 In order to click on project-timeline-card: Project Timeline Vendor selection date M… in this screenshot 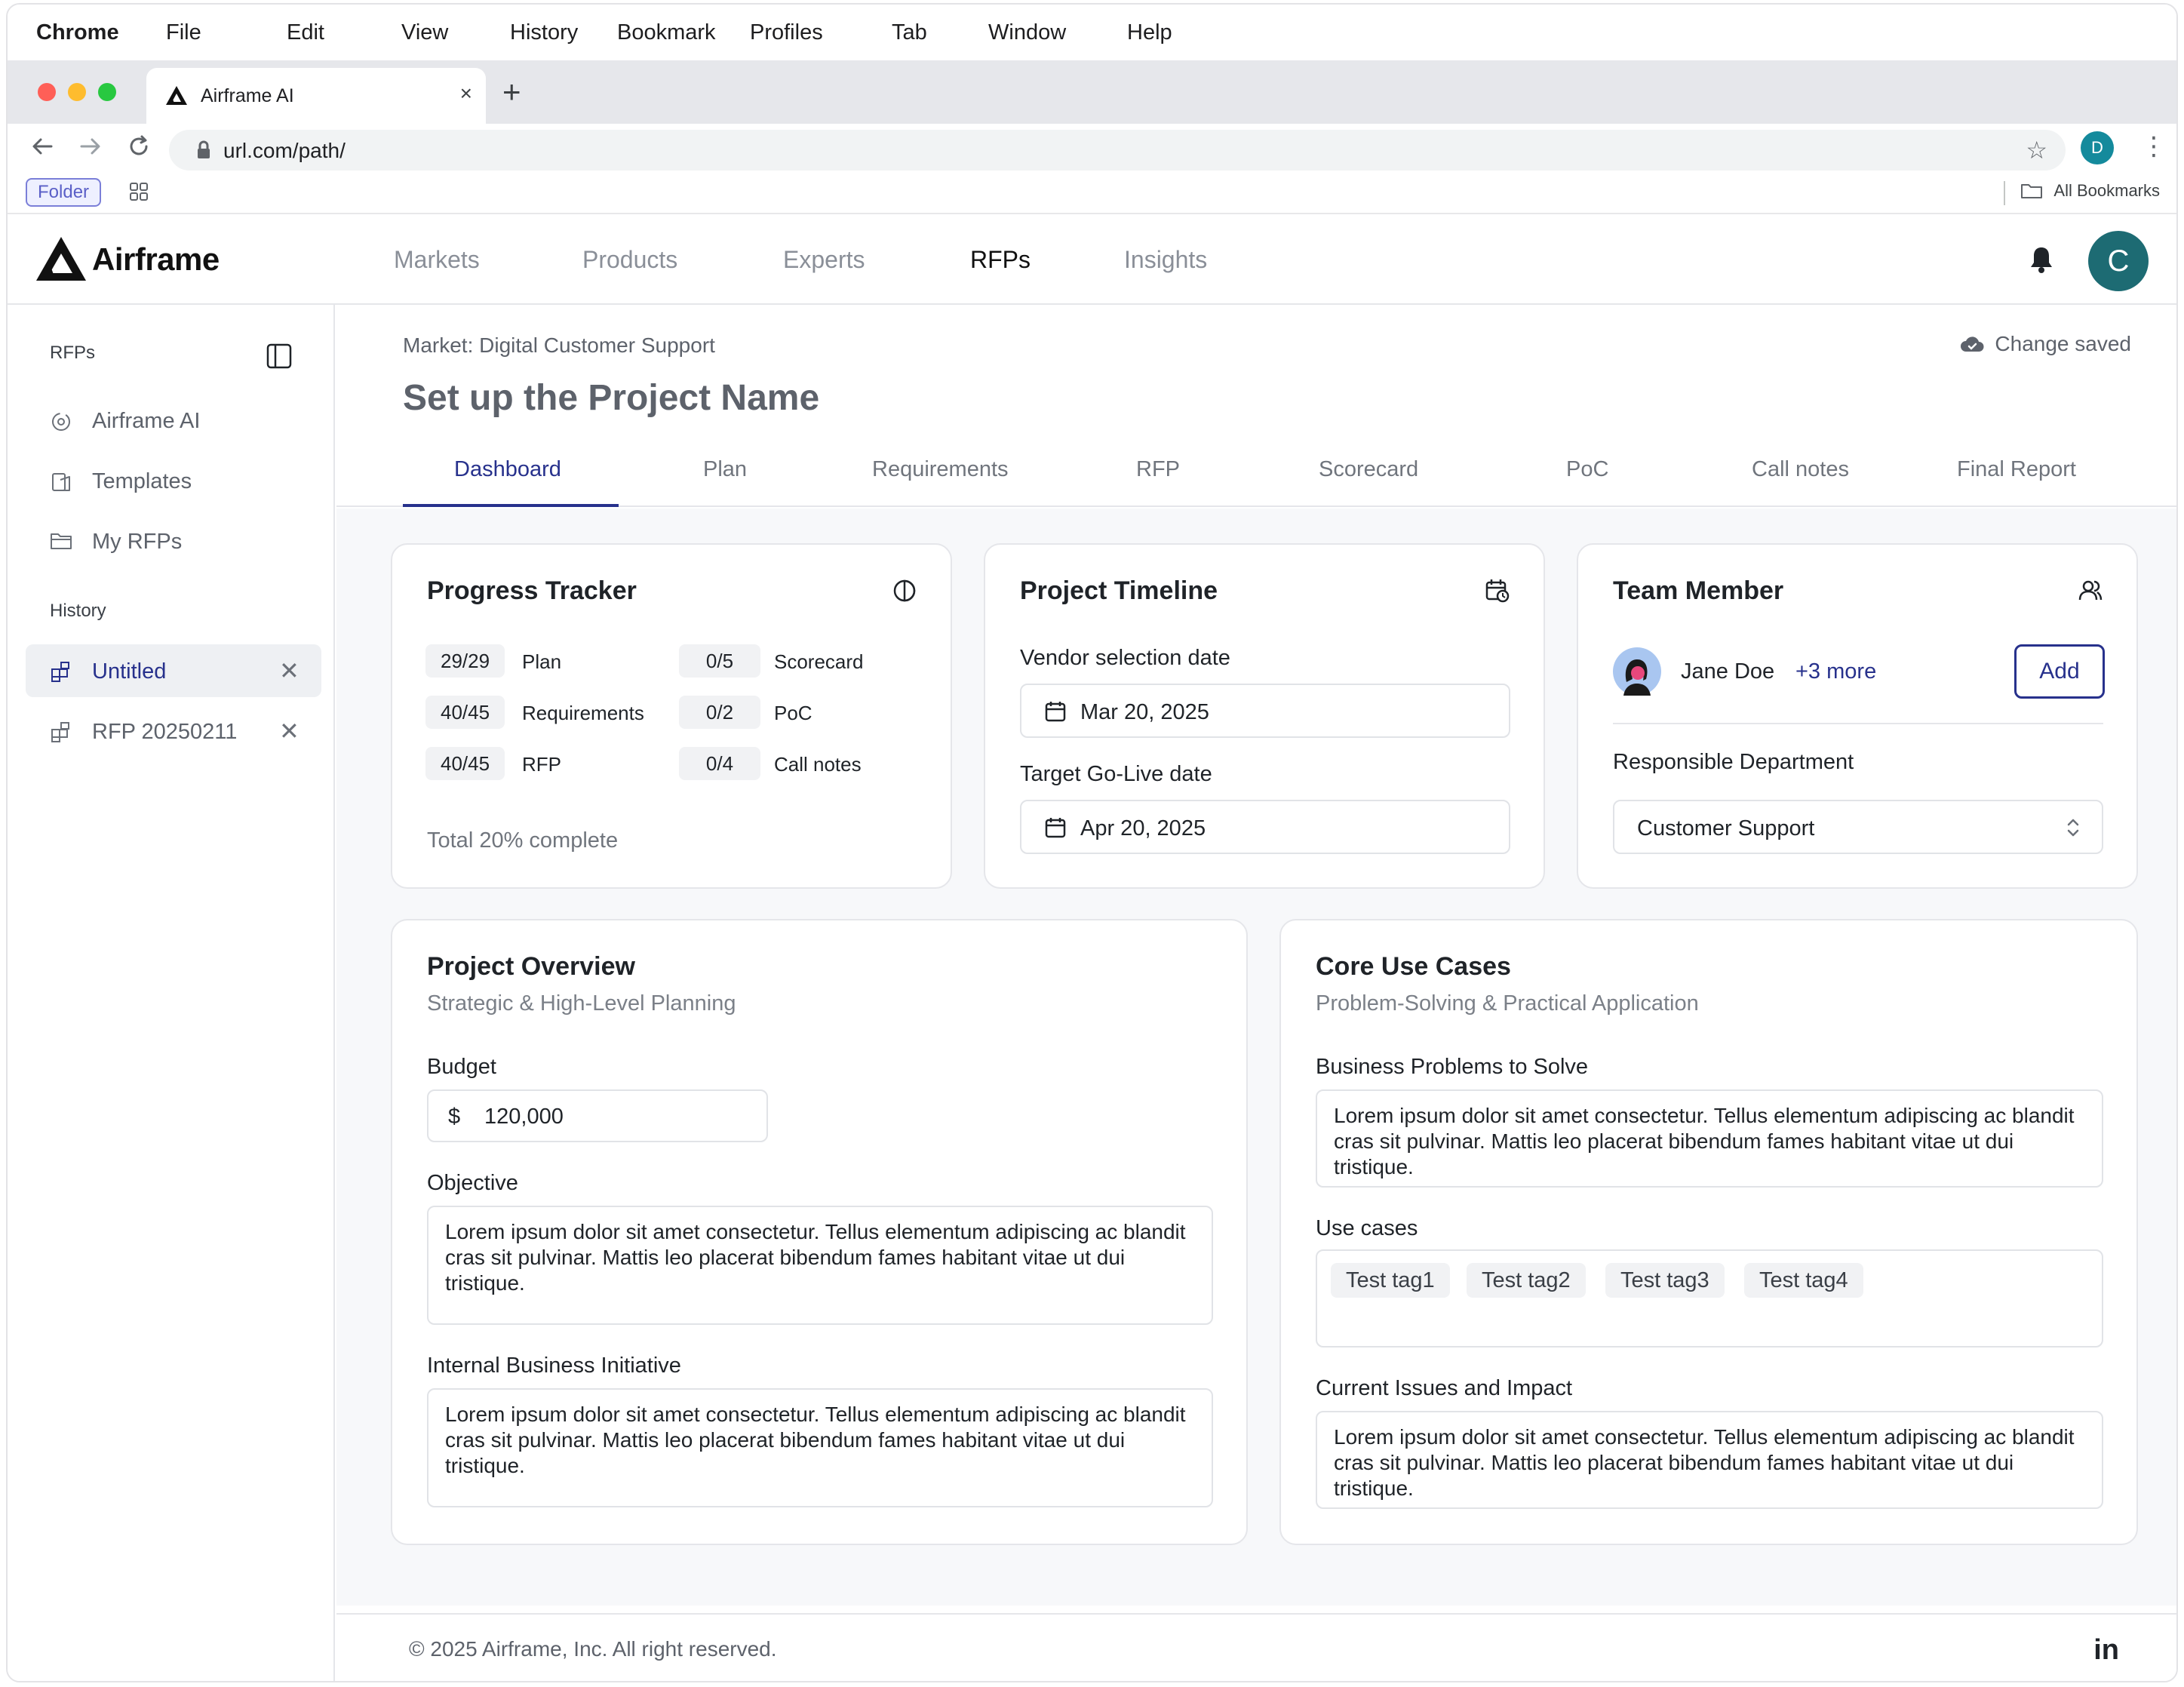, I will do `click(1264, 716)`.